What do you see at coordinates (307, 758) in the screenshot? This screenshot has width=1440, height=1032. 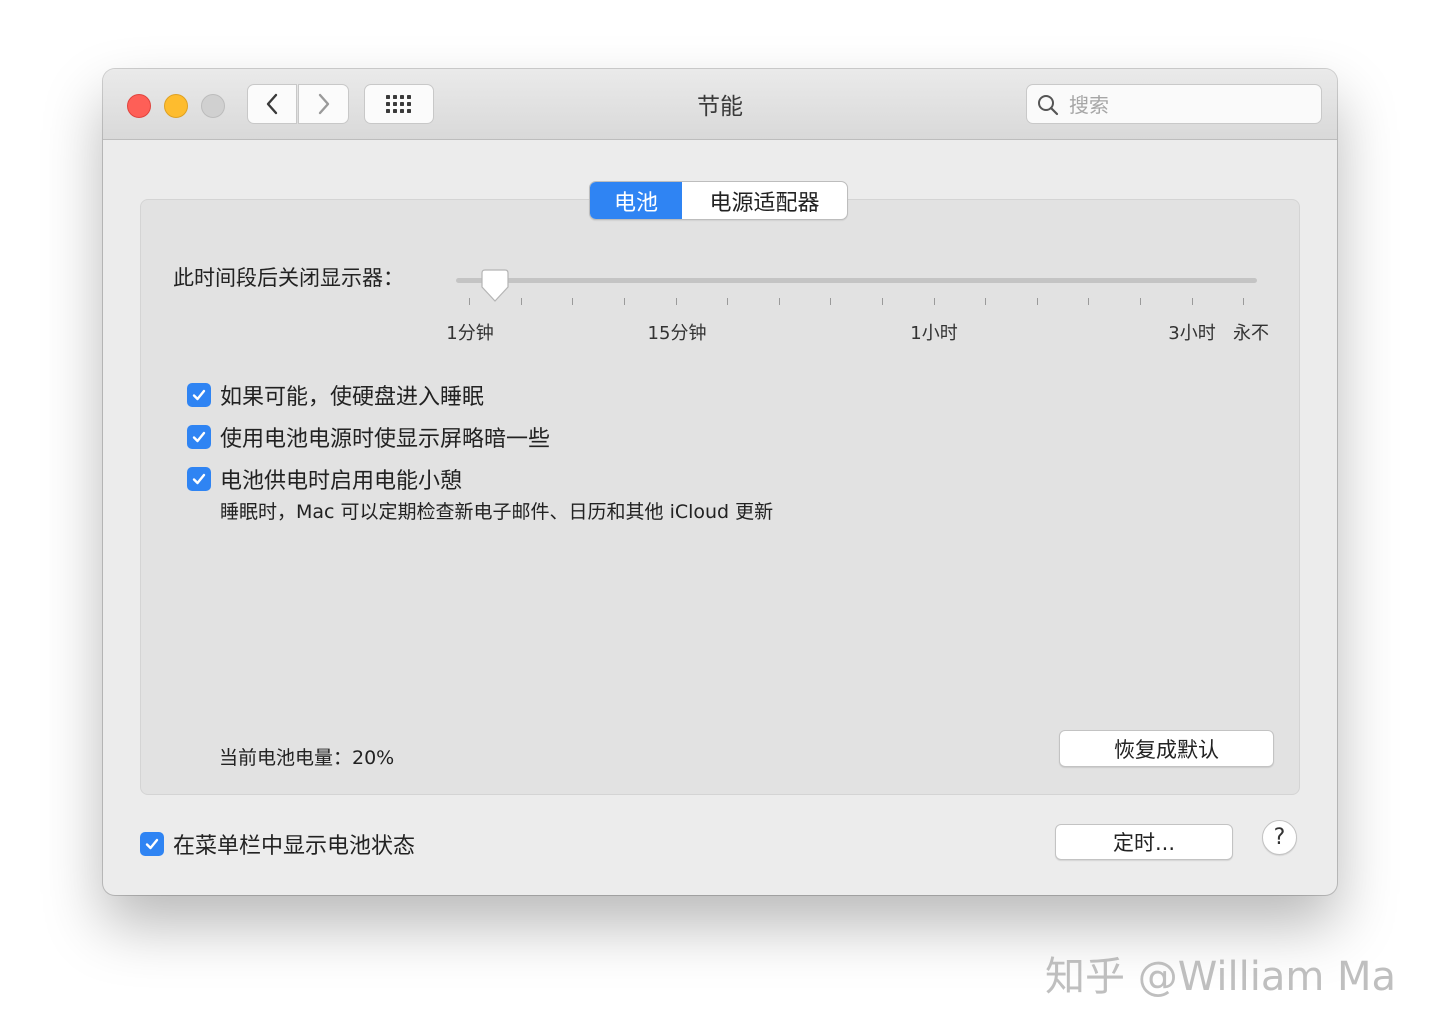 I see `battery-level-text: 当前电池电量：20%` at bounding box center [307, 758].